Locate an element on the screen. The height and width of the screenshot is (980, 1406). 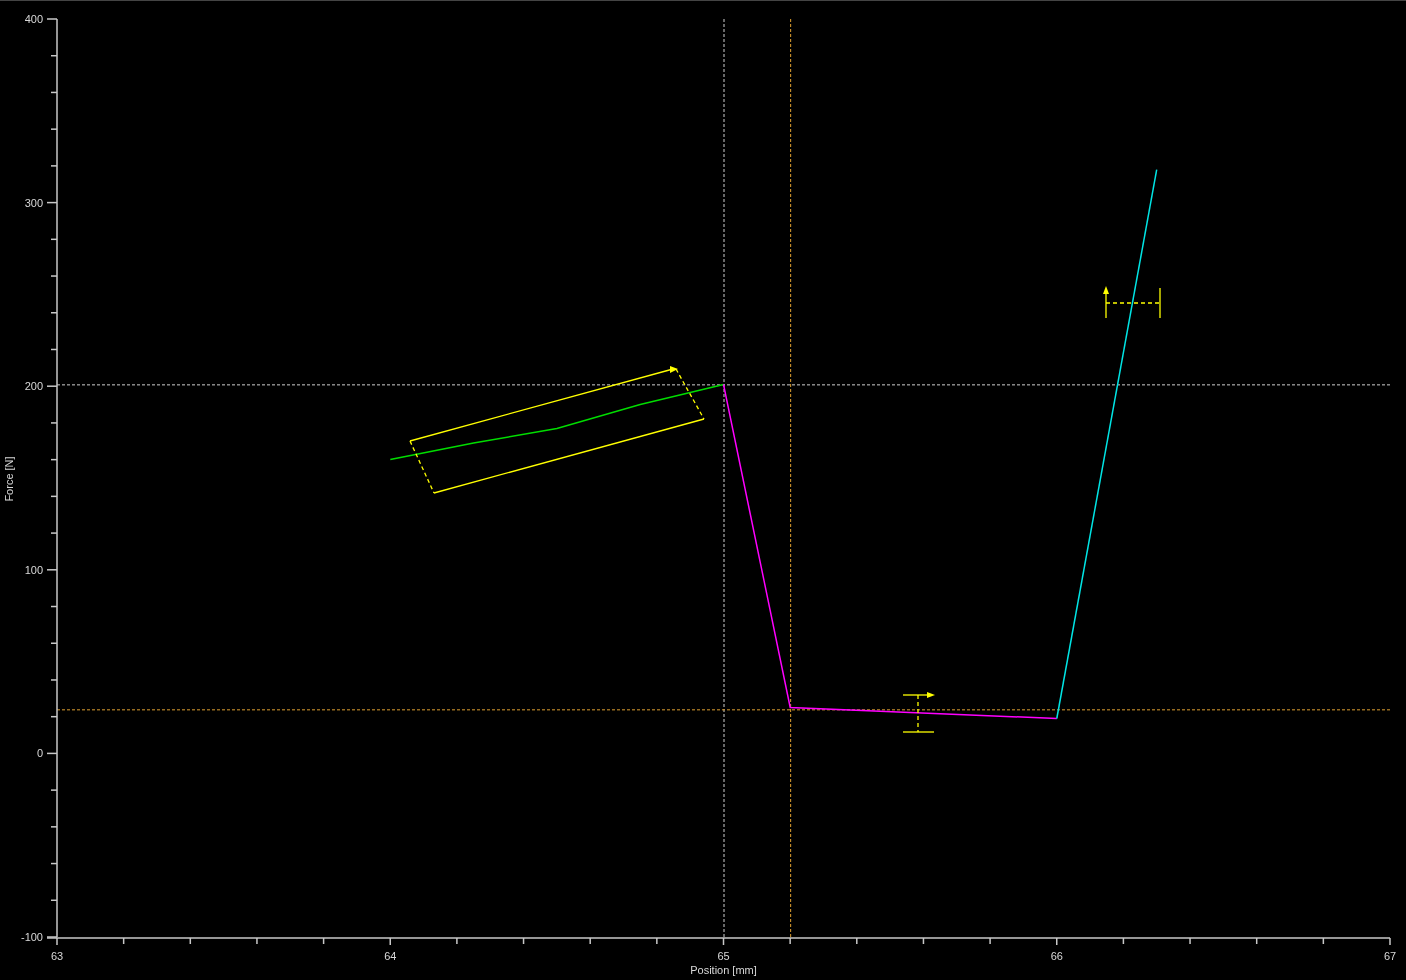
tick-label: 66 is located at coordinates (1056, 956).